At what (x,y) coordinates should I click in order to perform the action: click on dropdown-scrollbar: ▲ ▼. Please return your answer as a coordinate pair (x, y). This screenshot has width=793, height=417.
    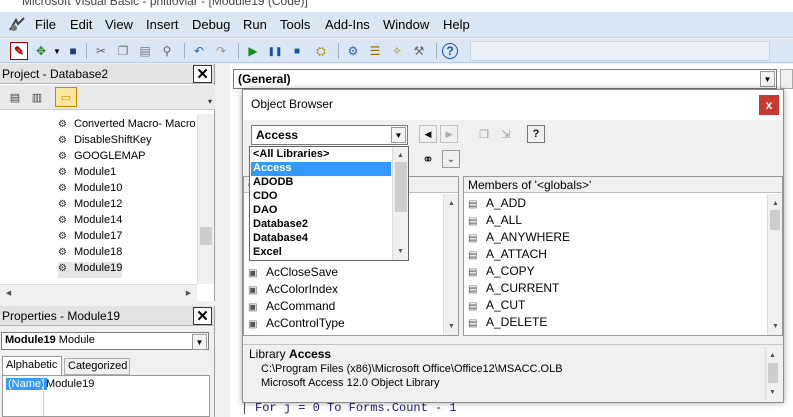
    Looking at the image, I should click on (400, 203).